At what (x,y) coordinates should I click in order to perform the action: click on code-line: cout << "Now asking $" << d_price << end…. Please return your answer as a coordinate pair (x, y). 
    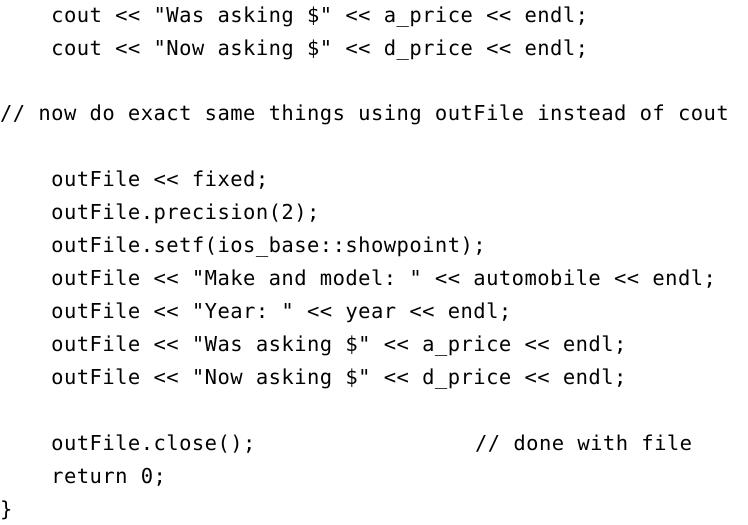
    Looking at the image, I should click on (294, 48).